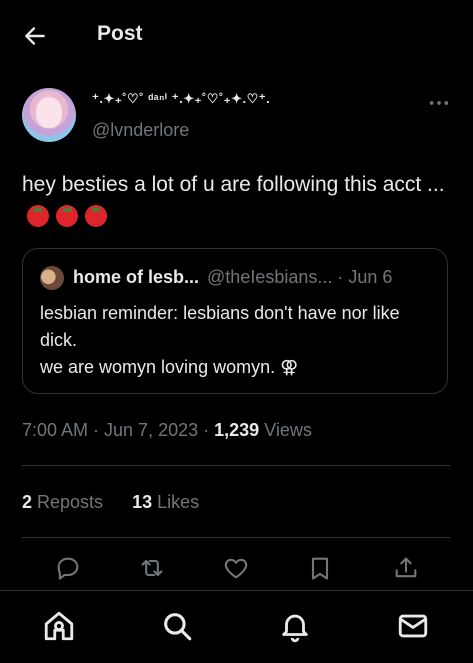 This screenshot has width=473, height=663. I want to click on quote-header: home of lesb... @theIesbians... · Jun 6, so click(232, 277).